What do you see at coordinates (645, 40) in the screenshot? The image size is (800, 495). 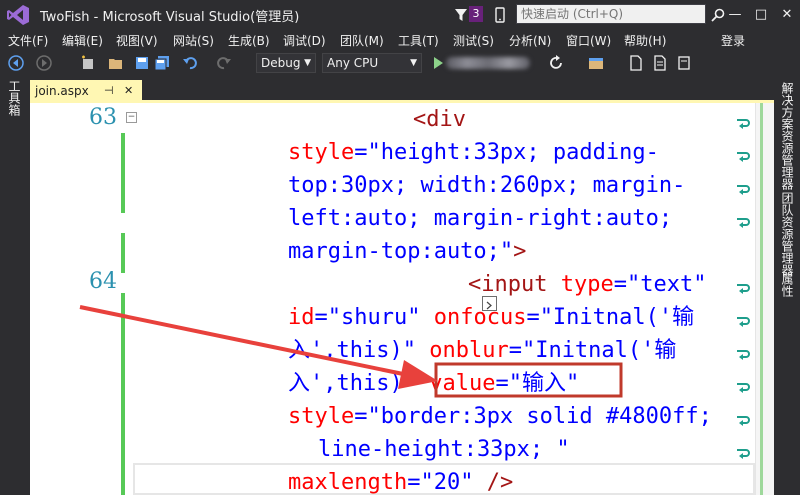 I see `menu-help: 帮助(H)` at bounding box center [645, 40].